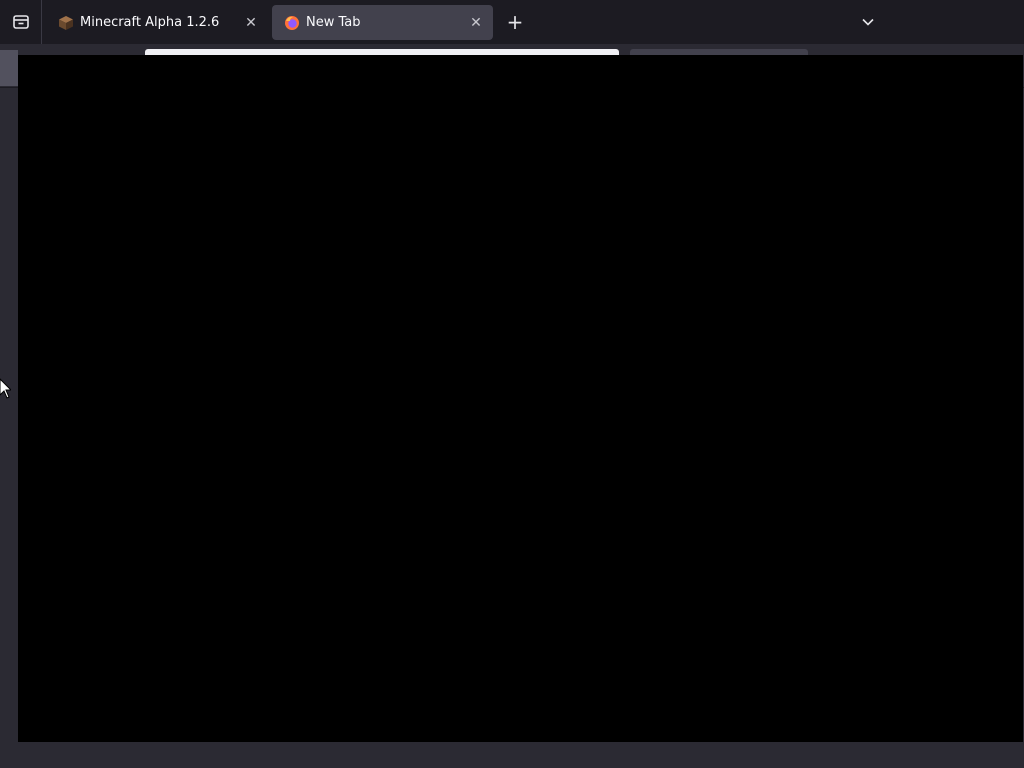 This screenshot has width=1024, height=768. I want to click on mouse-cursor-icon, so click(5, 388).